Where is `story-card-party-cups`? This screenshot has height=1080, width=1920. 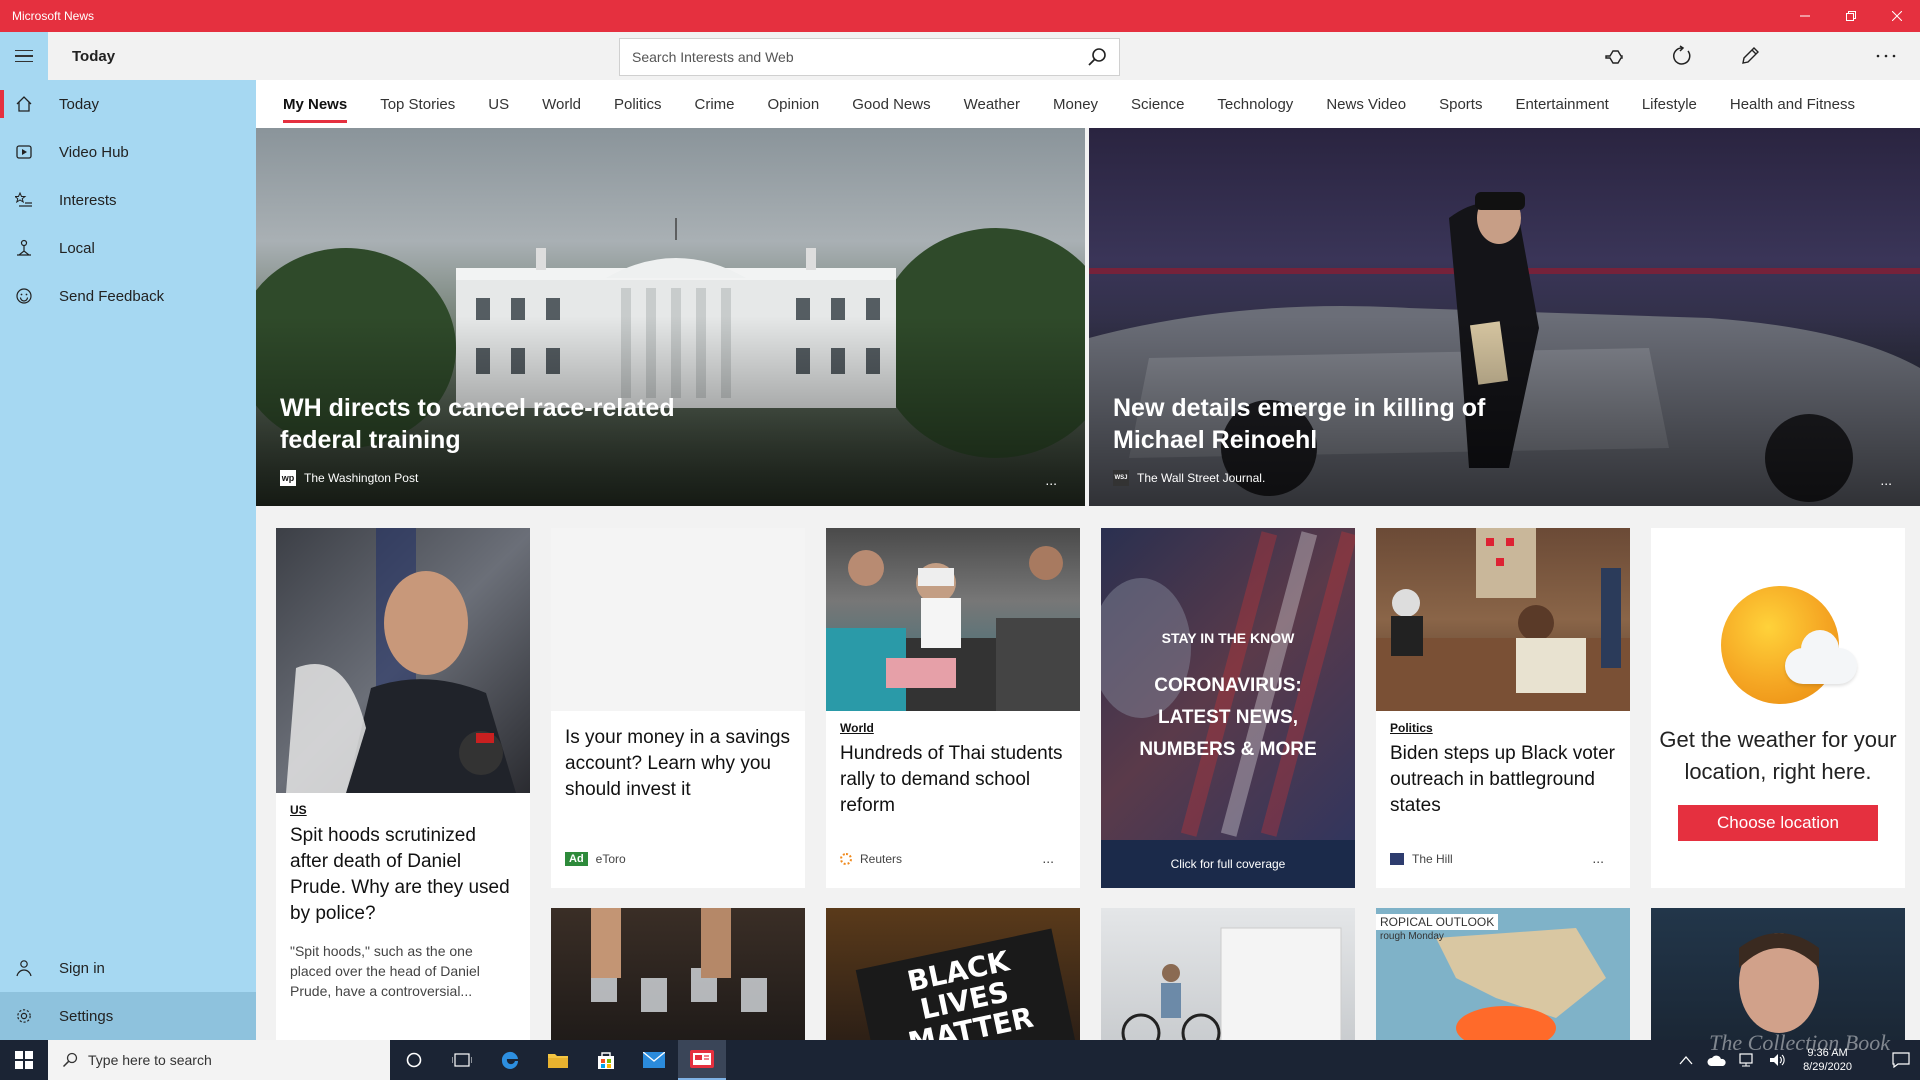 story-card-party-cups is located at coordinates (678, 974).